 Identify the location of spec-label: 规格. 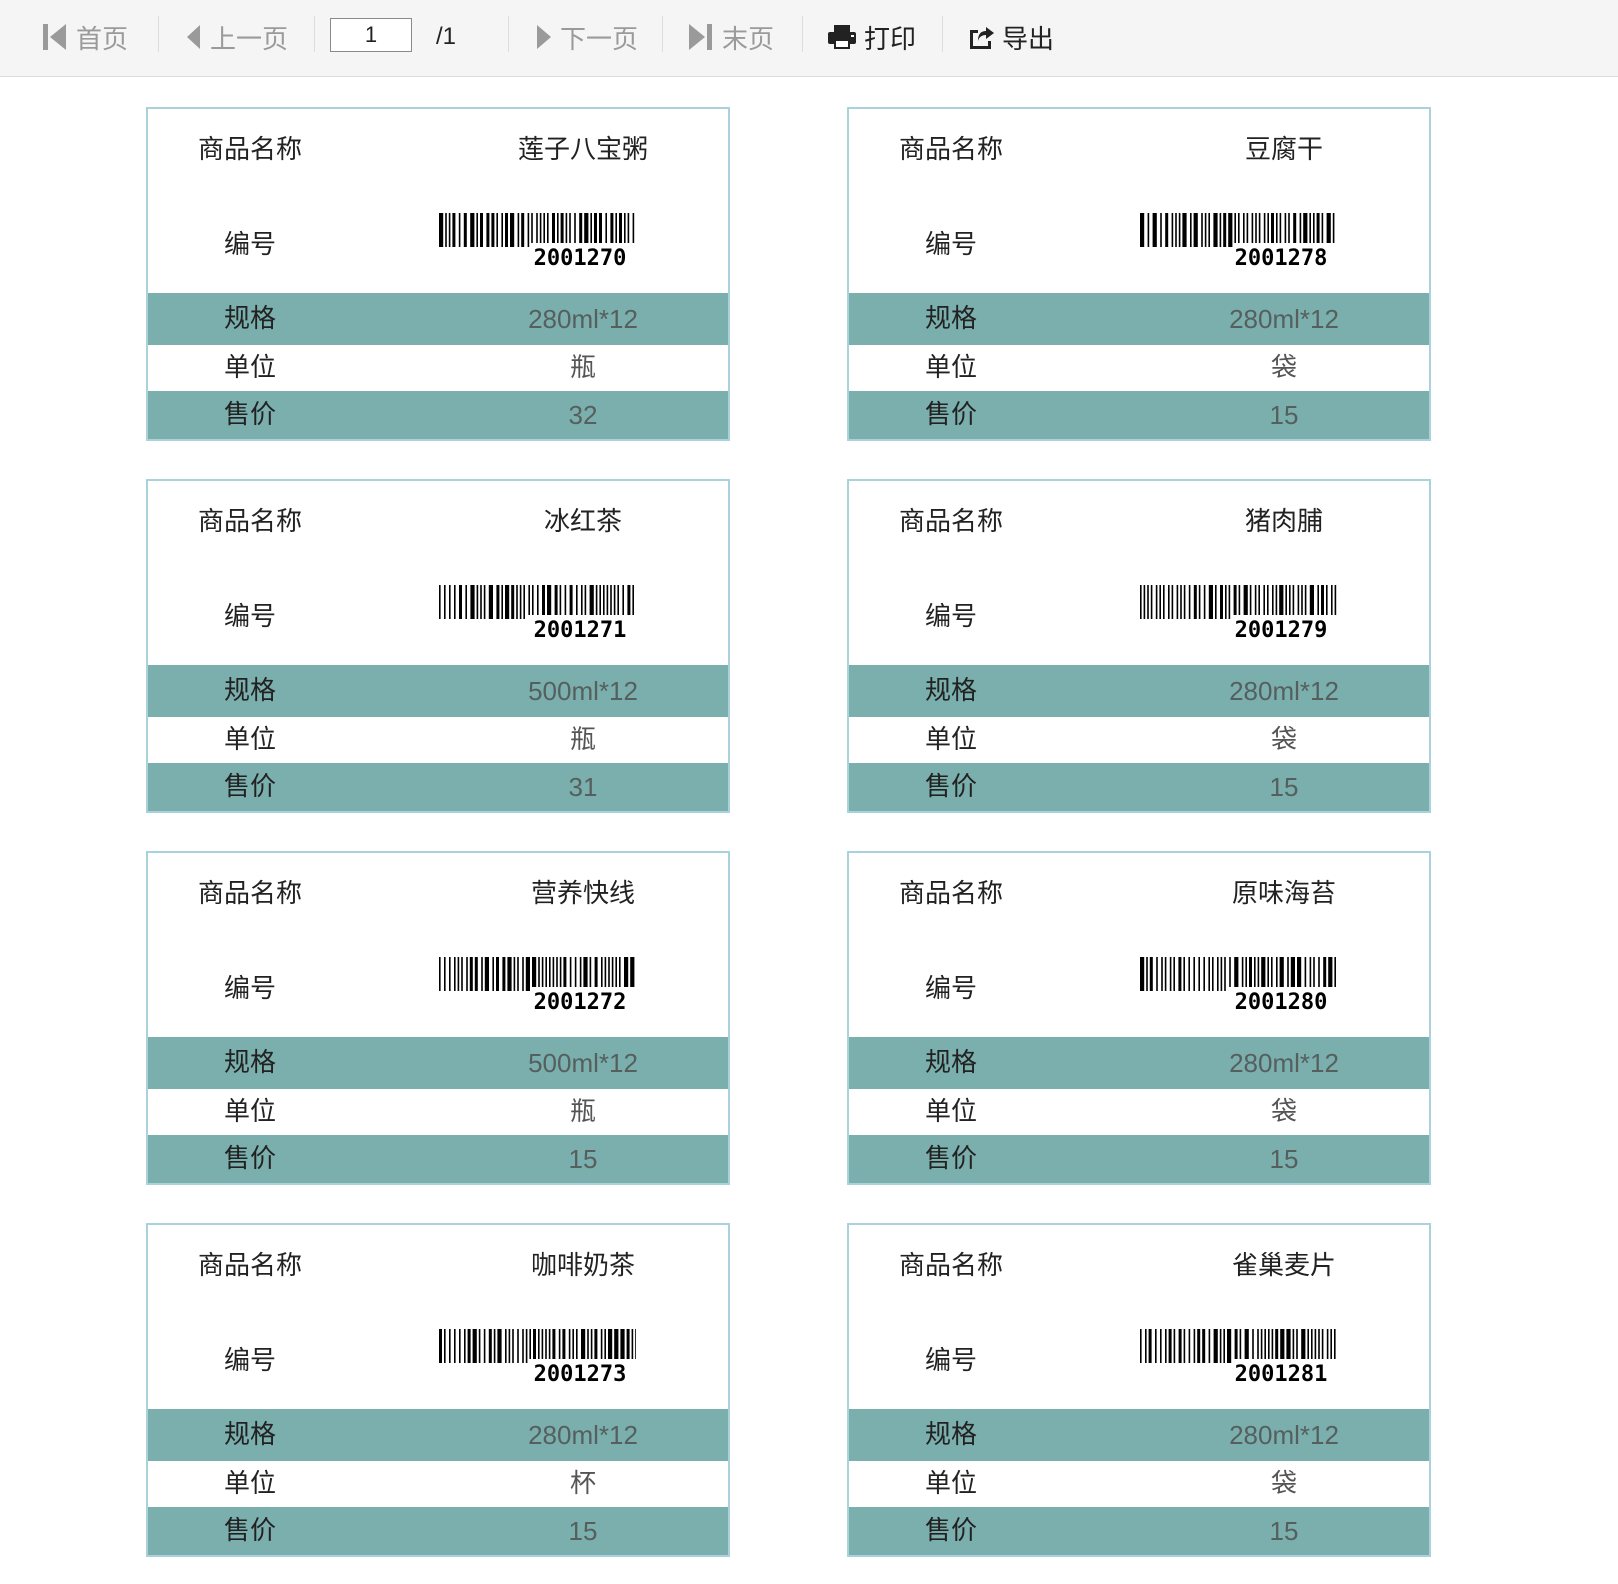
(249, 1063).